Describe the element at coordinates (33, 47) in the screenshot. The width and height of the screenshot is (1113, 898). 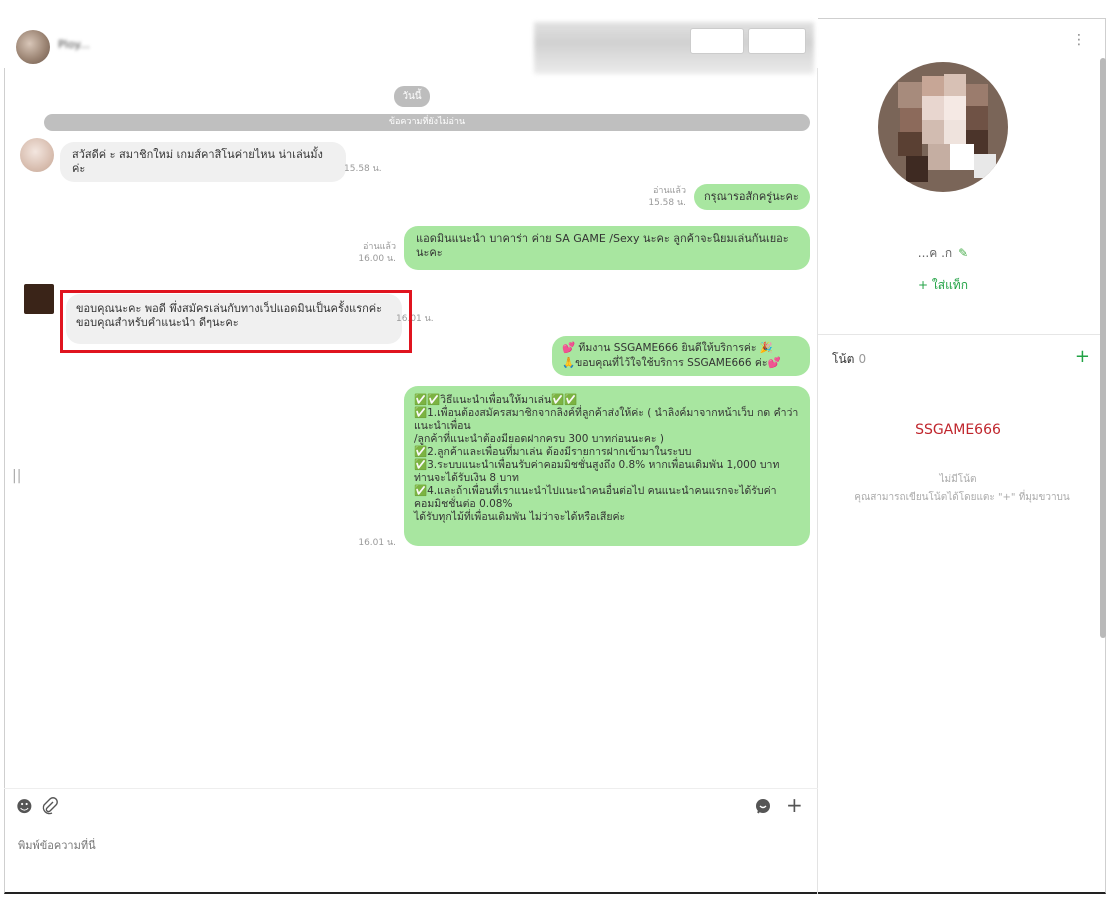
I see `contact-avatar` at that location.